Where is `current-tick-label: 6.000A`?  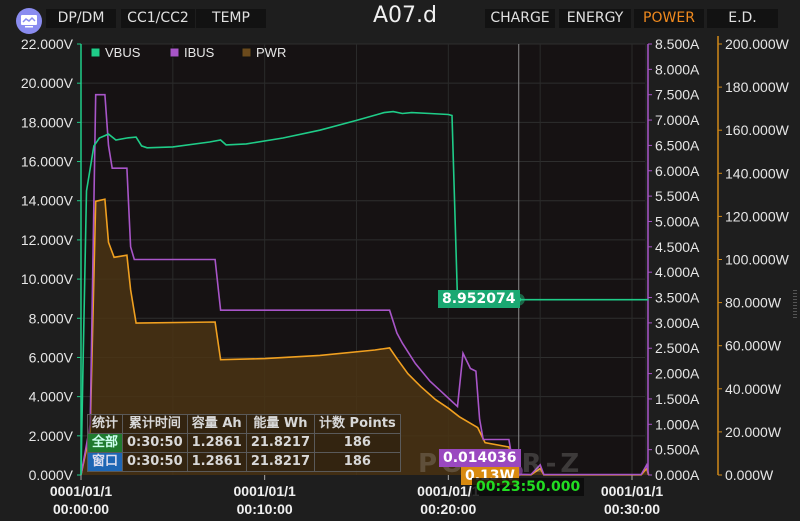
current-tick-label: 6.000A is located at coordinates (677, 171).